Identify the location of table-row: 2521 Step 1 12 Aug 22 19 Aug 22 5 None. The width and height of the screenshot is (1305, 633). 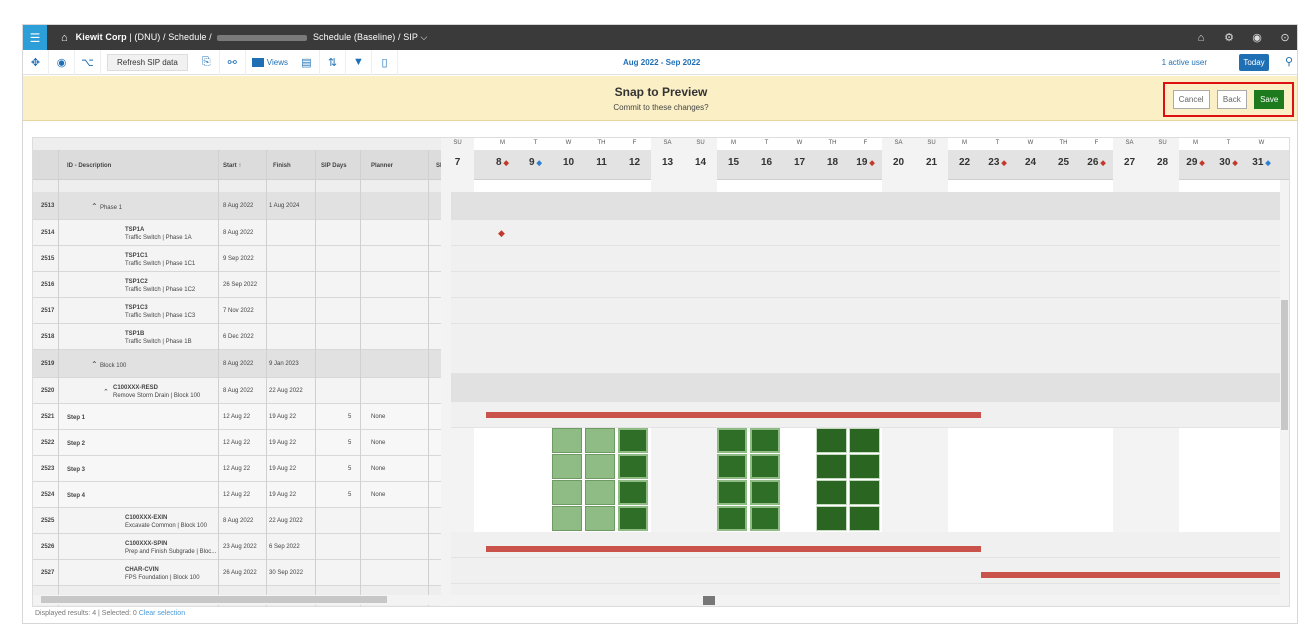
(242, 417).